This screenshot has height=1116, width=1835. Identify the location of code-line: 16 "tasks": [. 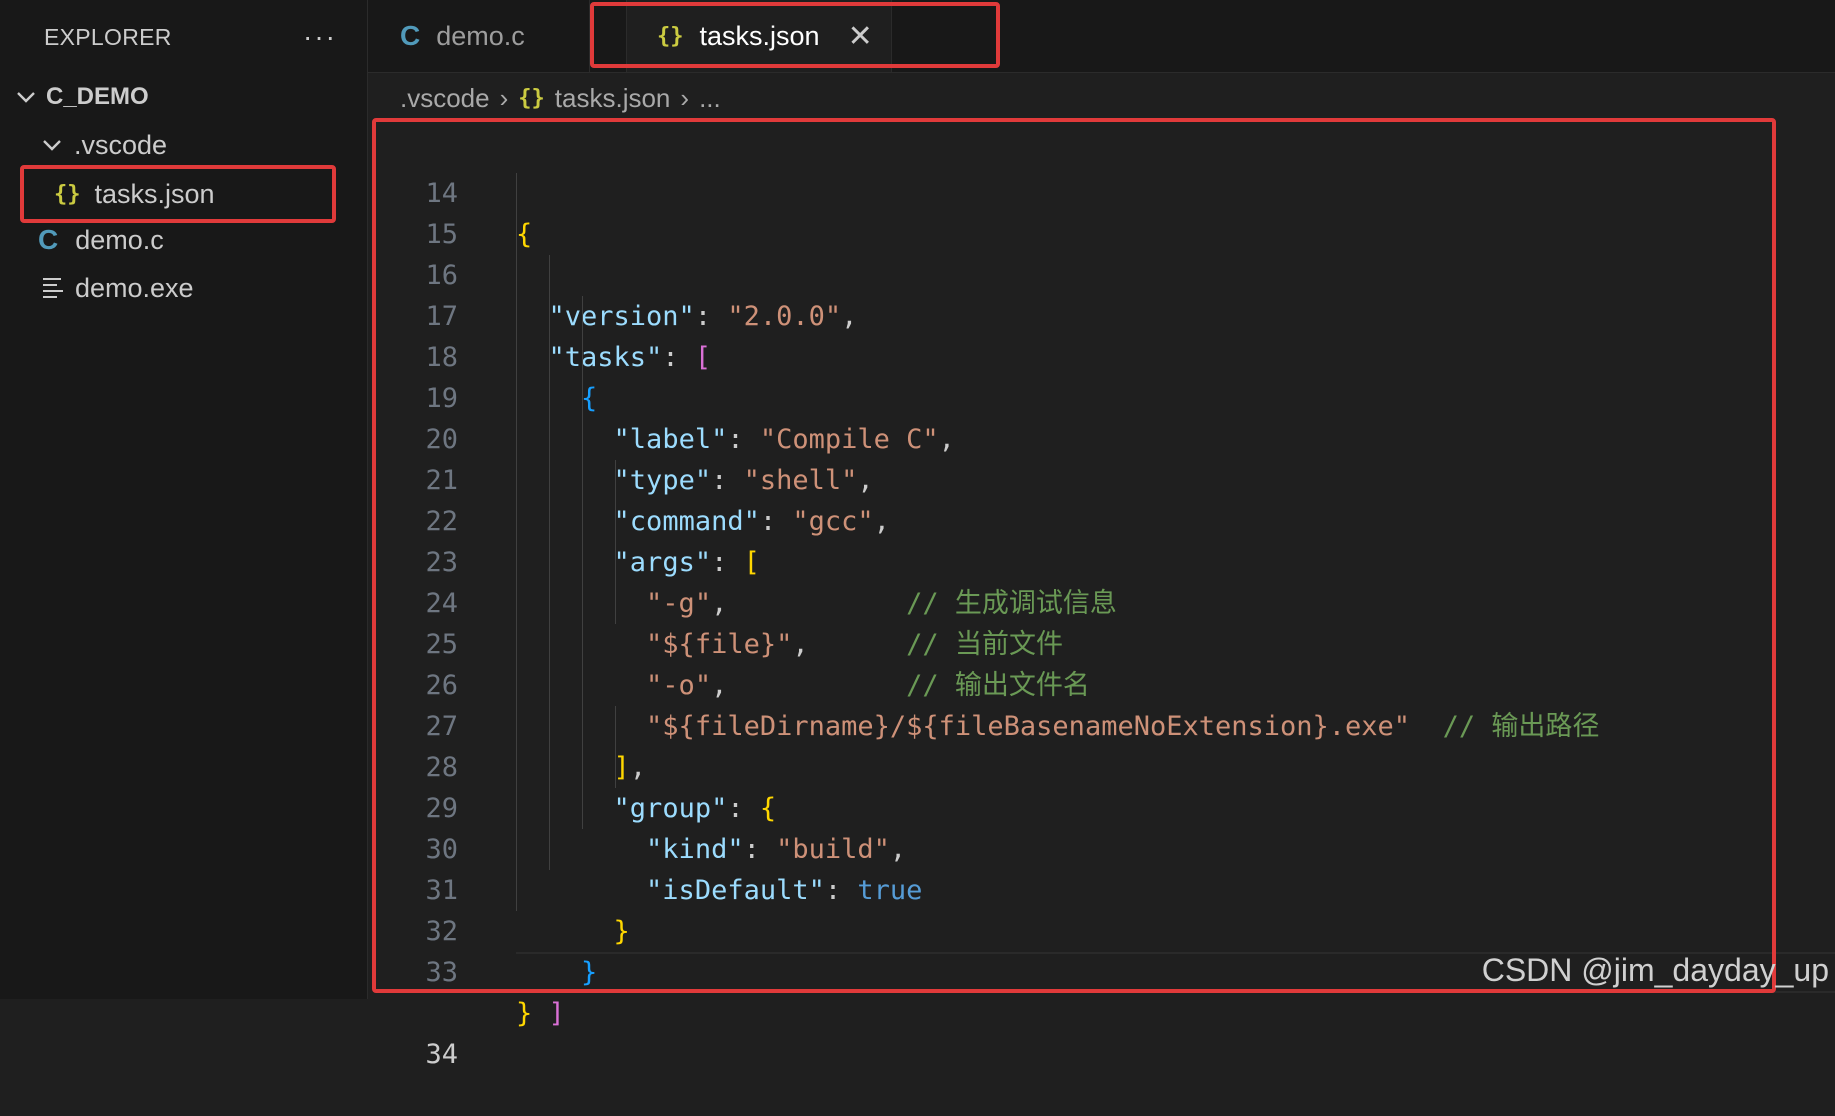
(1101, 293).